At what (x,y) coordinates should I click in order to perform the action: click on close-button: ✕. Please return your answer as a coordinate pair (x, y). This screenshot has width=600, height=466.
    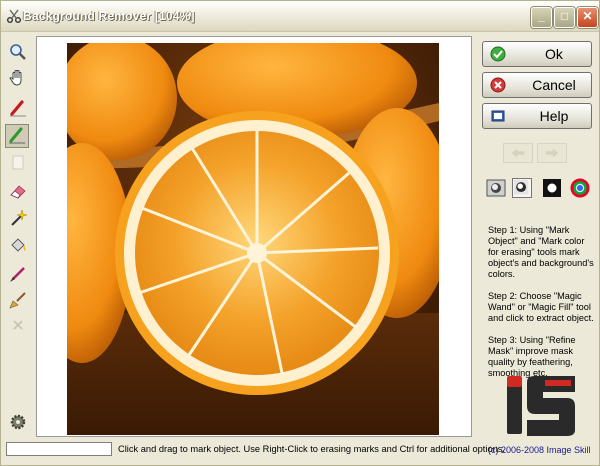
    Looking at the image, I should click on (587, 17).